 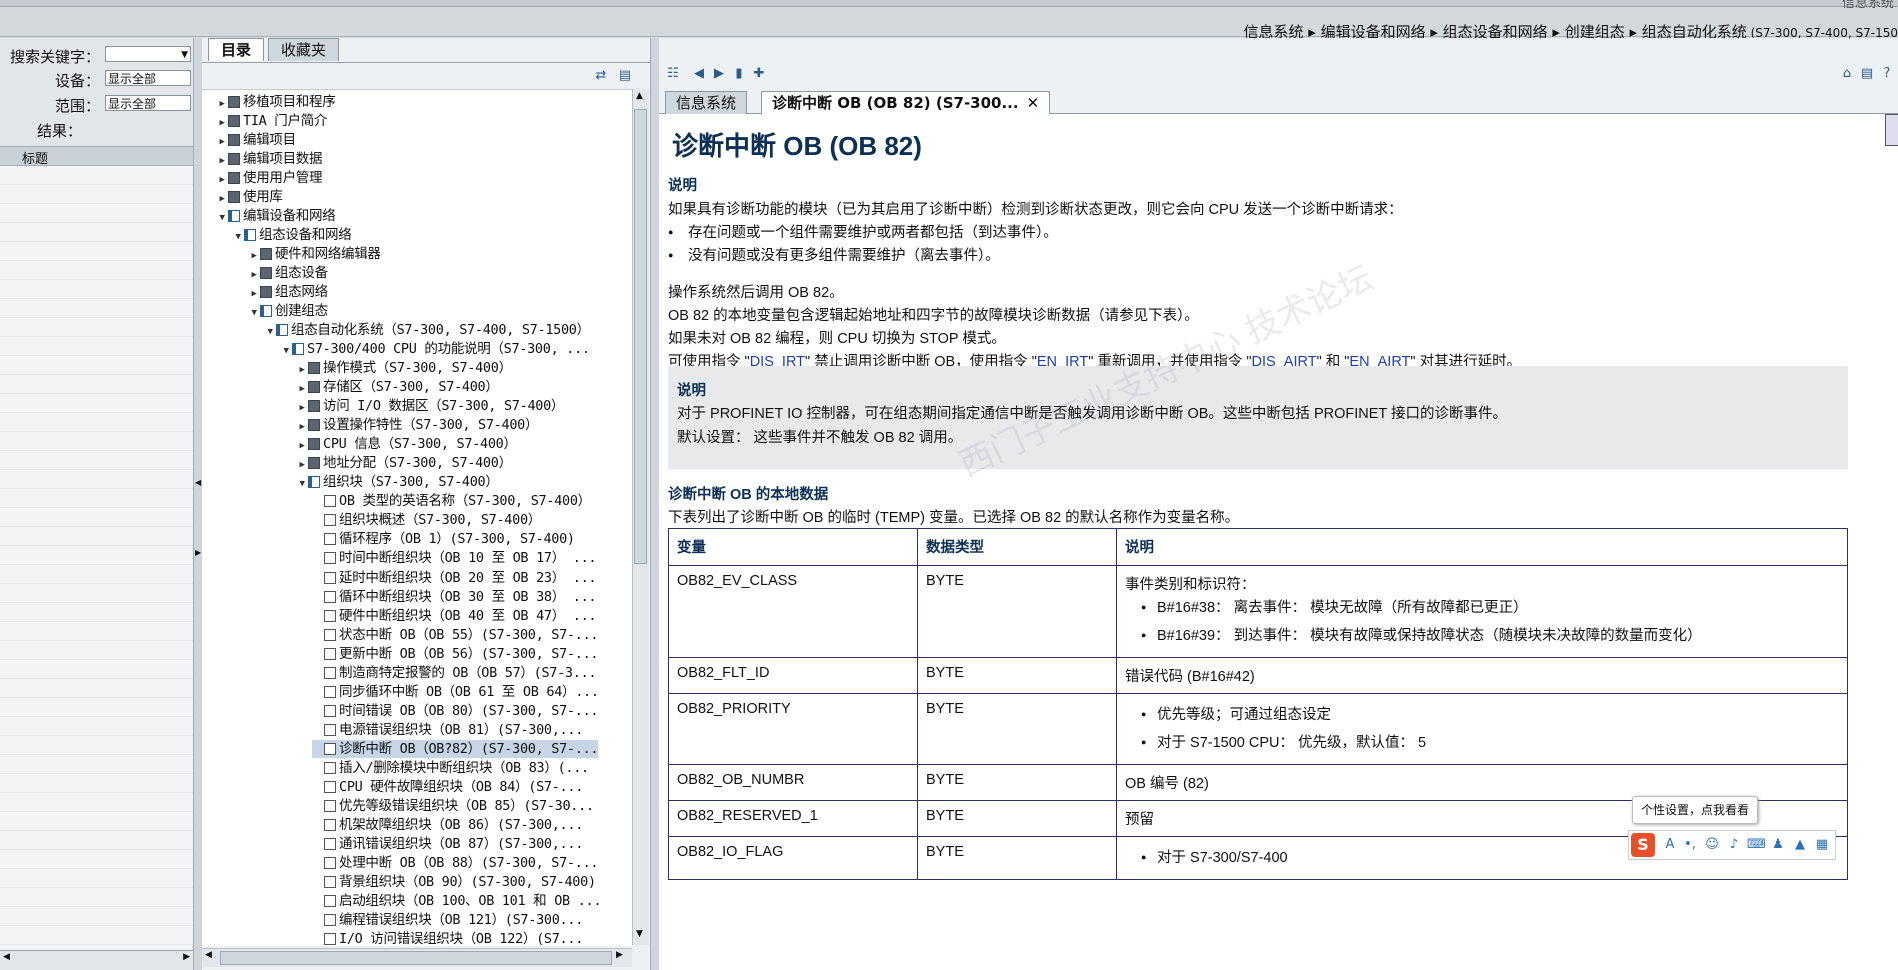 What do you see at coordinates (451, 501) in the screenshot?
I see `tree-item: OB 类型的英语名称（S7-300, S7-400）` at bounding box center [451, 501].